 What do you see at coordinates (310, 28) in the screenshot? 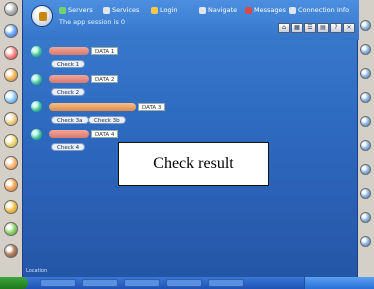
I see `list-icon: ☰` at bounding box center [310, 28].